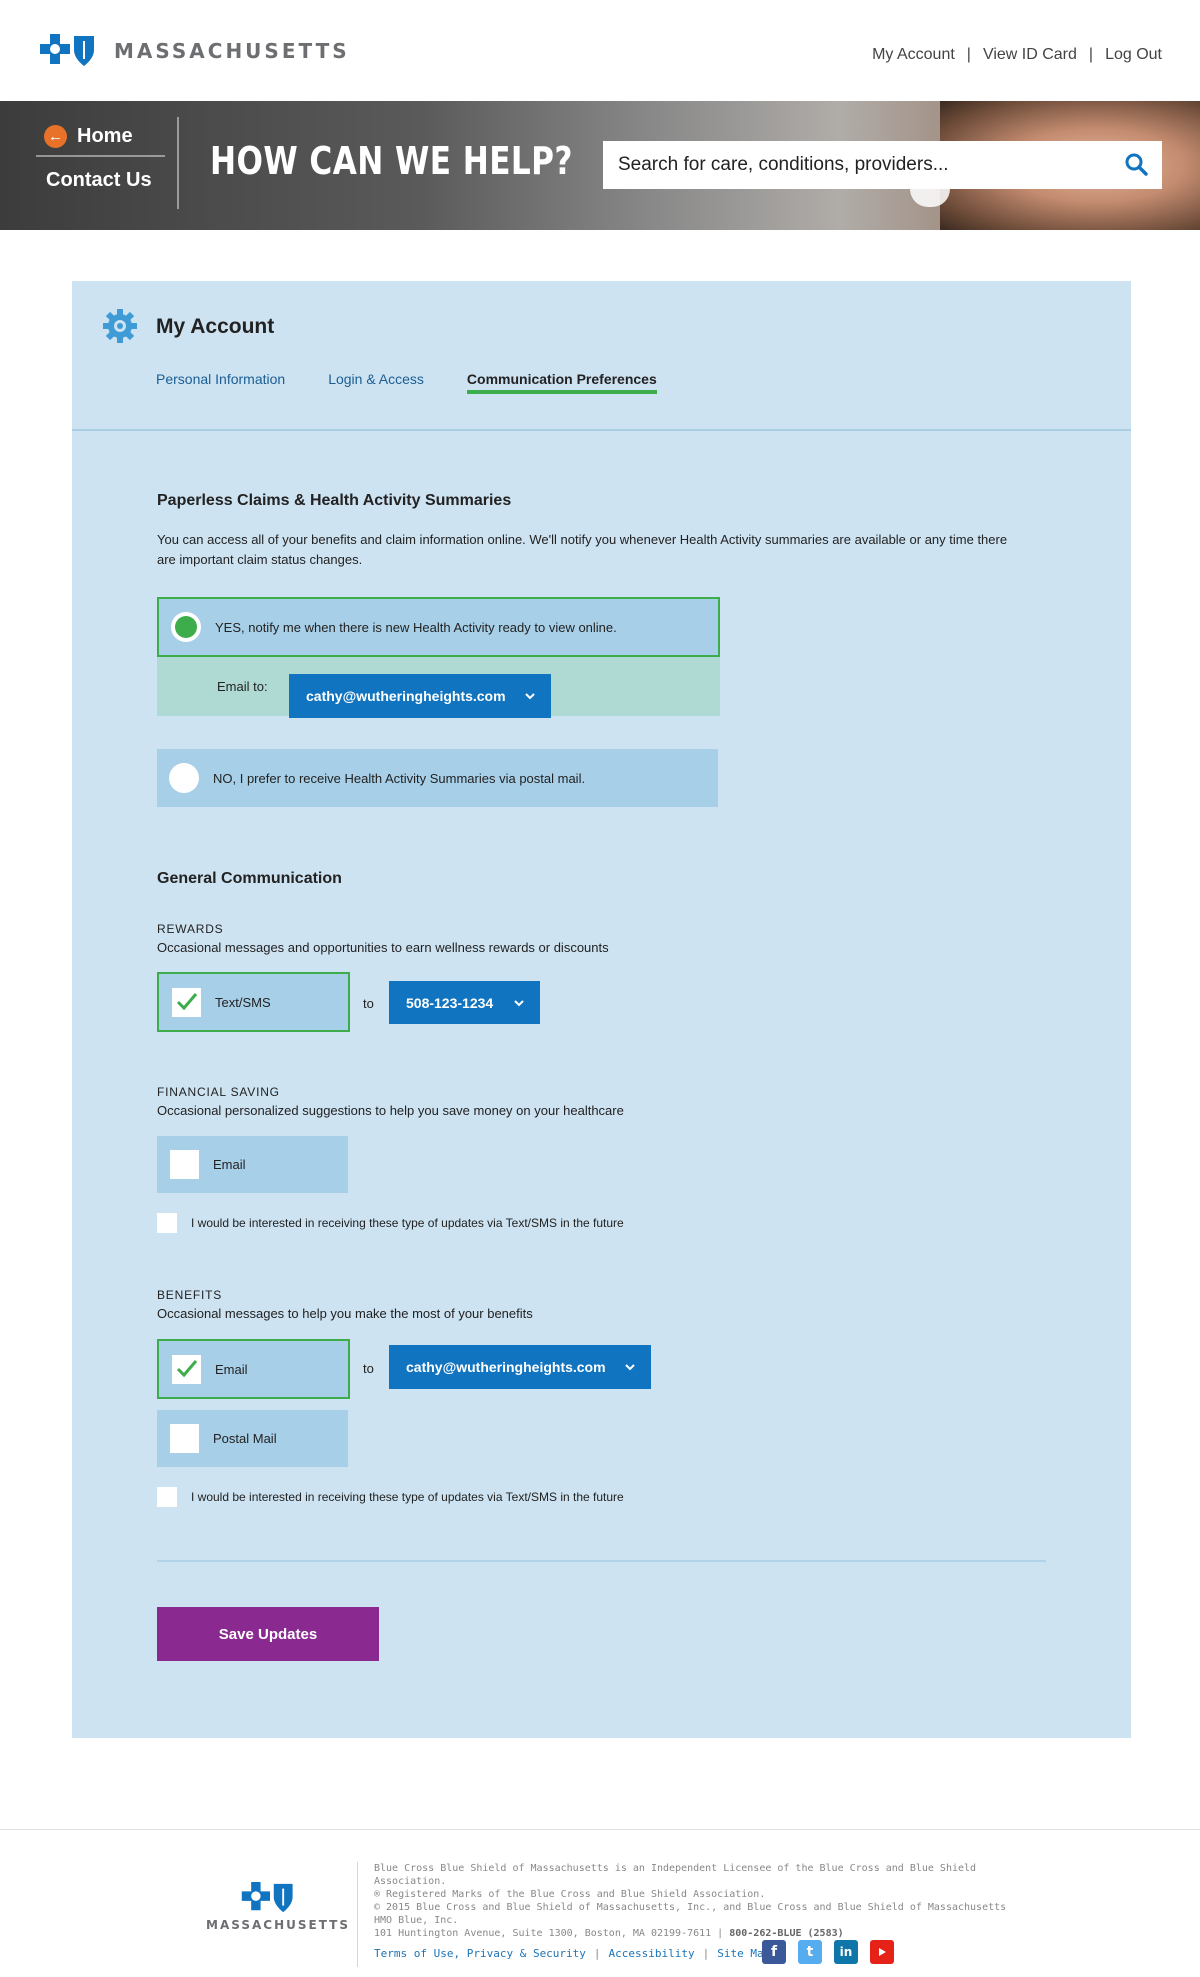 This screenshot has height=1977, width=1200. I want to click on benefits-title: BENEFITS, so click(190, 1295).